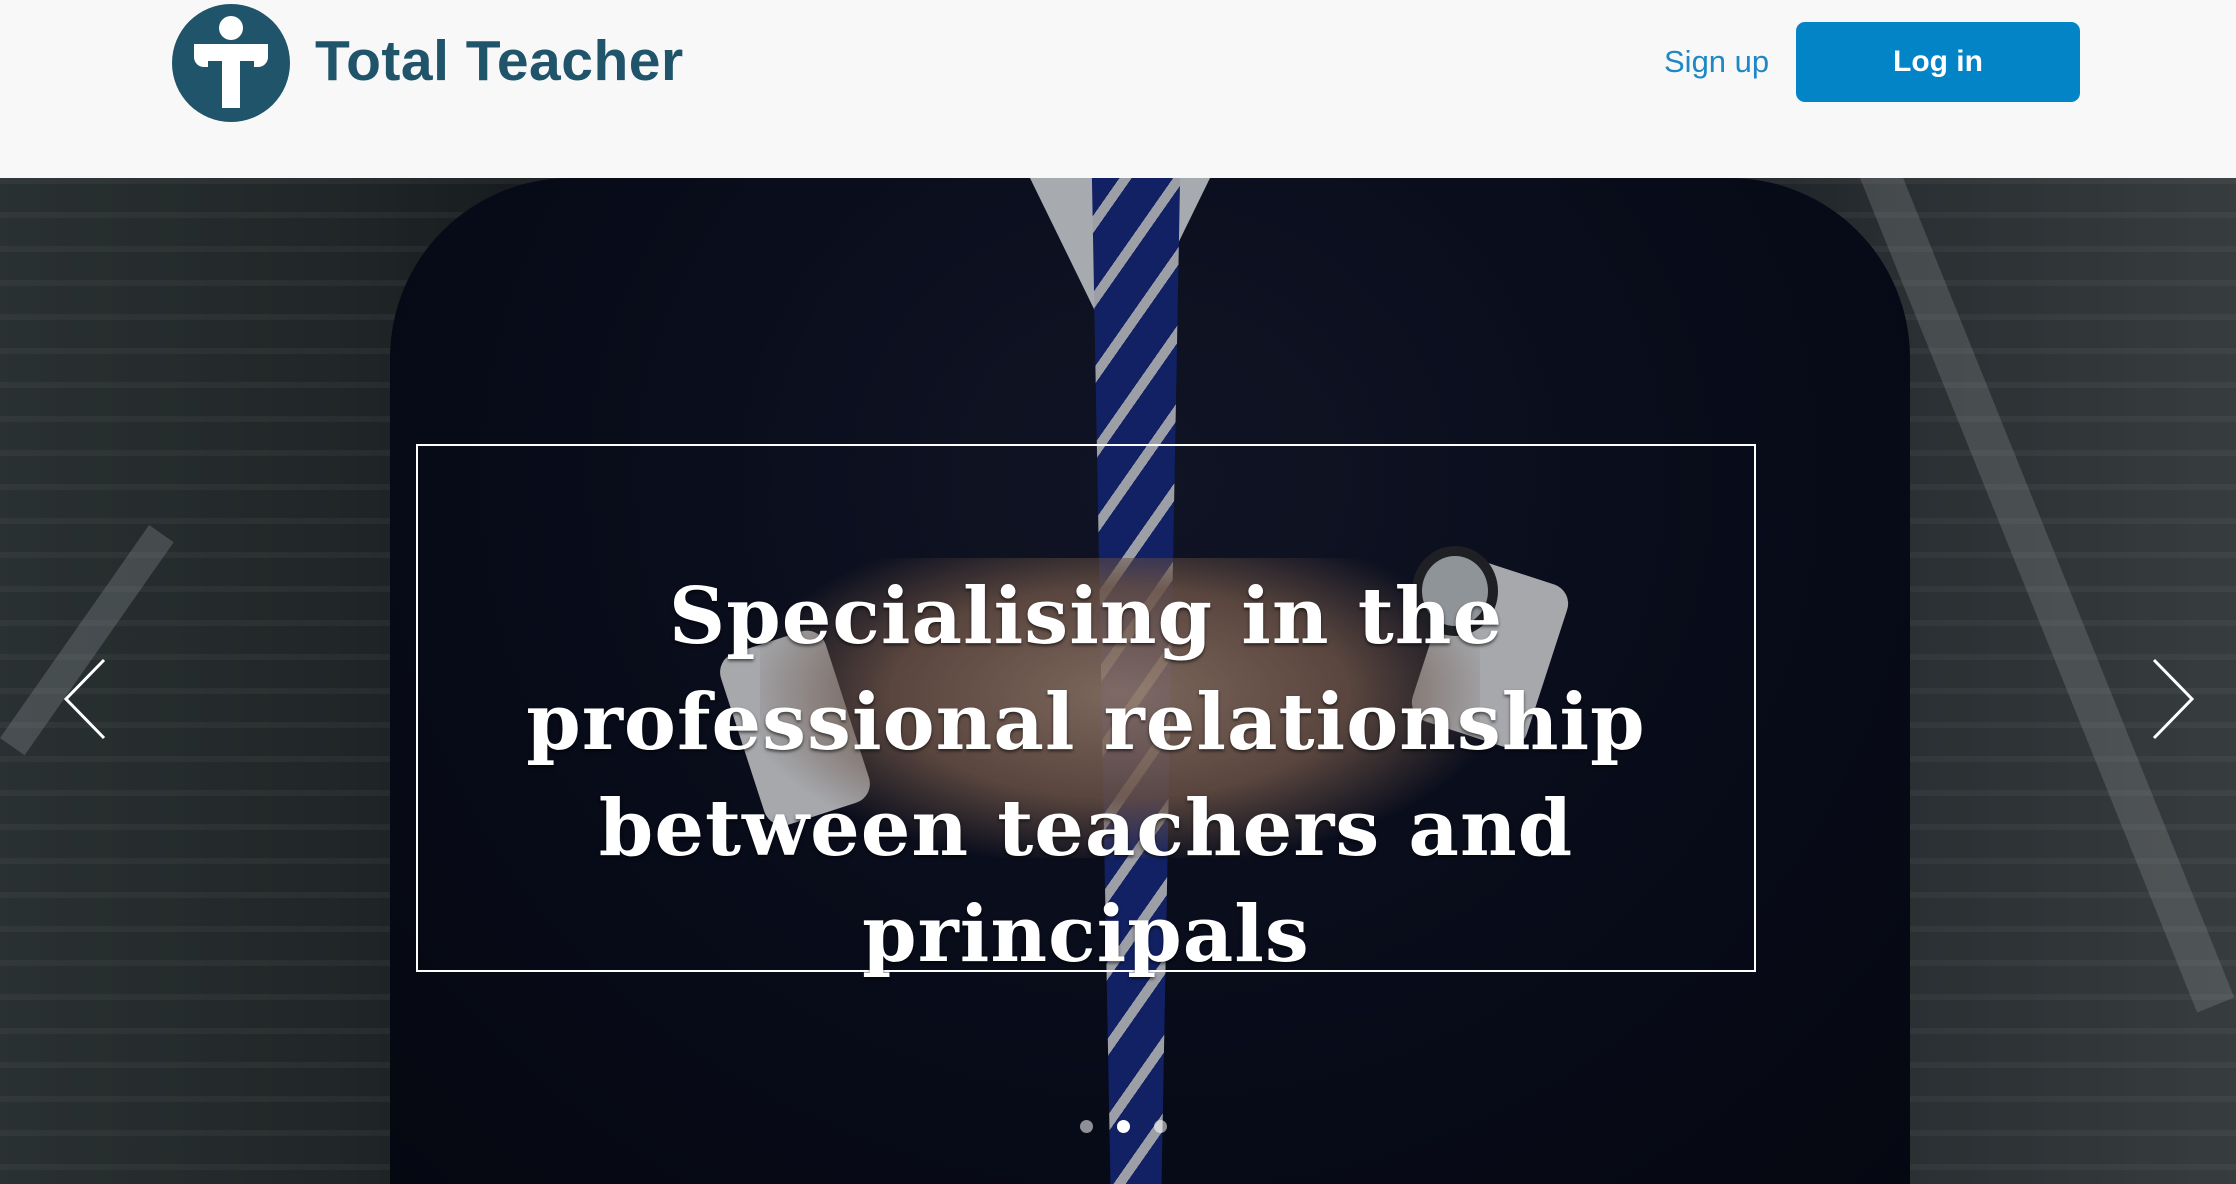 This screenshot has height=1184, width=2236. Describe the element at coordinates (231, 82) in the screenshot. I see `logo-stem-shape` at that location.